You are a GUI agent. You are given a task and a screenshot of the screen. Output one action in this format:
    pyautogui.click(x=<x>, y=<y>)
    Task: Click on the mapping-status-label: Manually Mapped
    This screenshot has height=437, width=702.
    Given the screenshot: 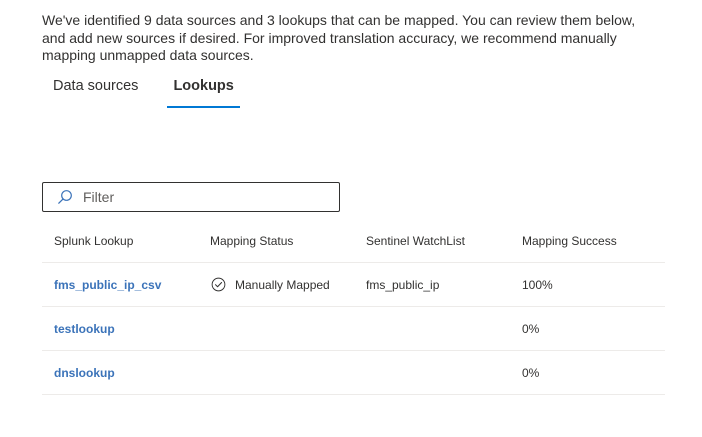 What is the action you would take?
    pyautogui.click(x=282, y=284)
    